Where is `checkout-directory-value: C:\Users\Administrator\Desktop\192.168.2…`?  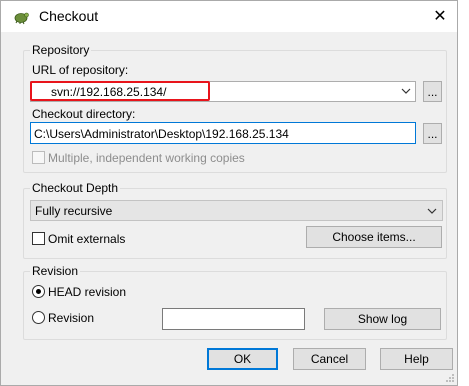
checkout-directory-value: C:\Users\Administrator\Desktop\192.168.2… is located at coordinates (161, 134).